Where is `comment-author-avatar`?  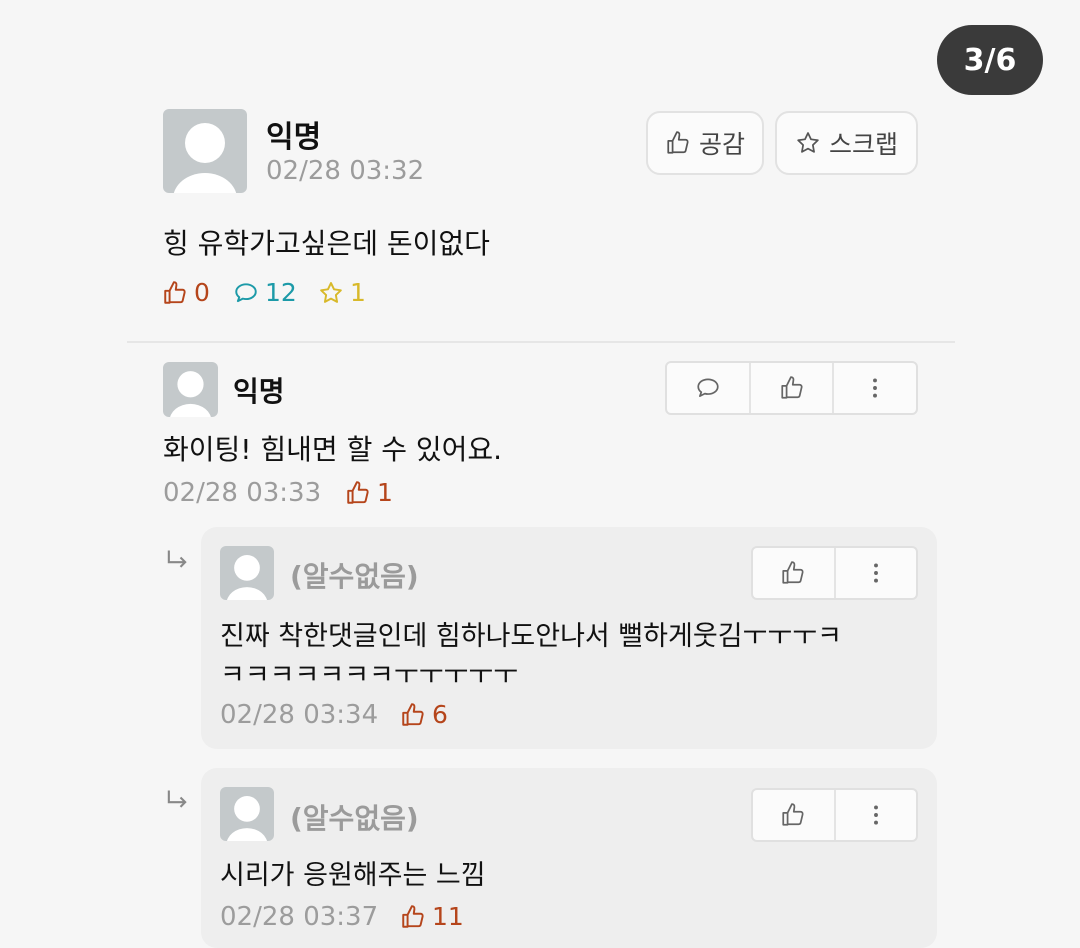
comment-author-avatar is located at coordinates (190, 389).